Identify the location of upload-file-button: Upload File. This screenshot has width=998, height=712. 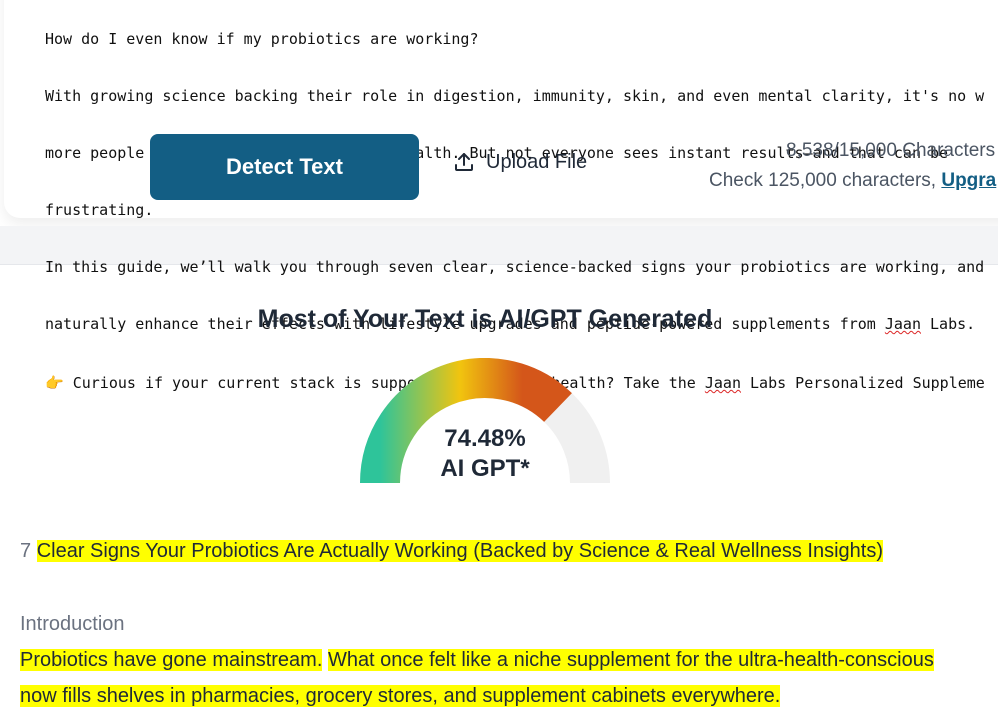
(519, 162).